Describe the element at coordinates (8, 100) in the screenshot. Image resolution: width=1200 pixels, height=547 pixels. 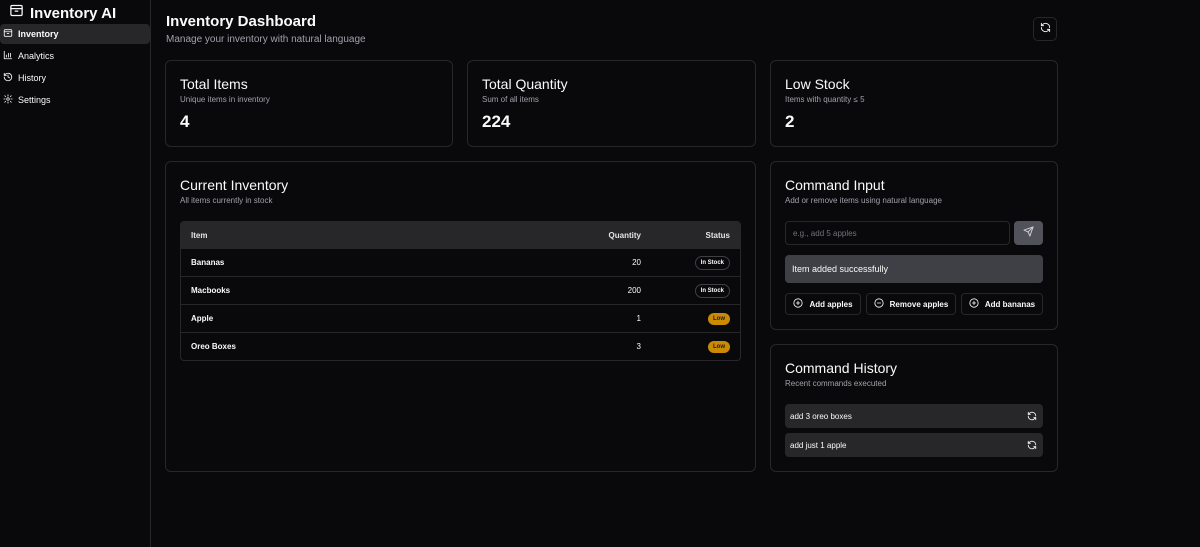
I see `gear-icon` at that location.